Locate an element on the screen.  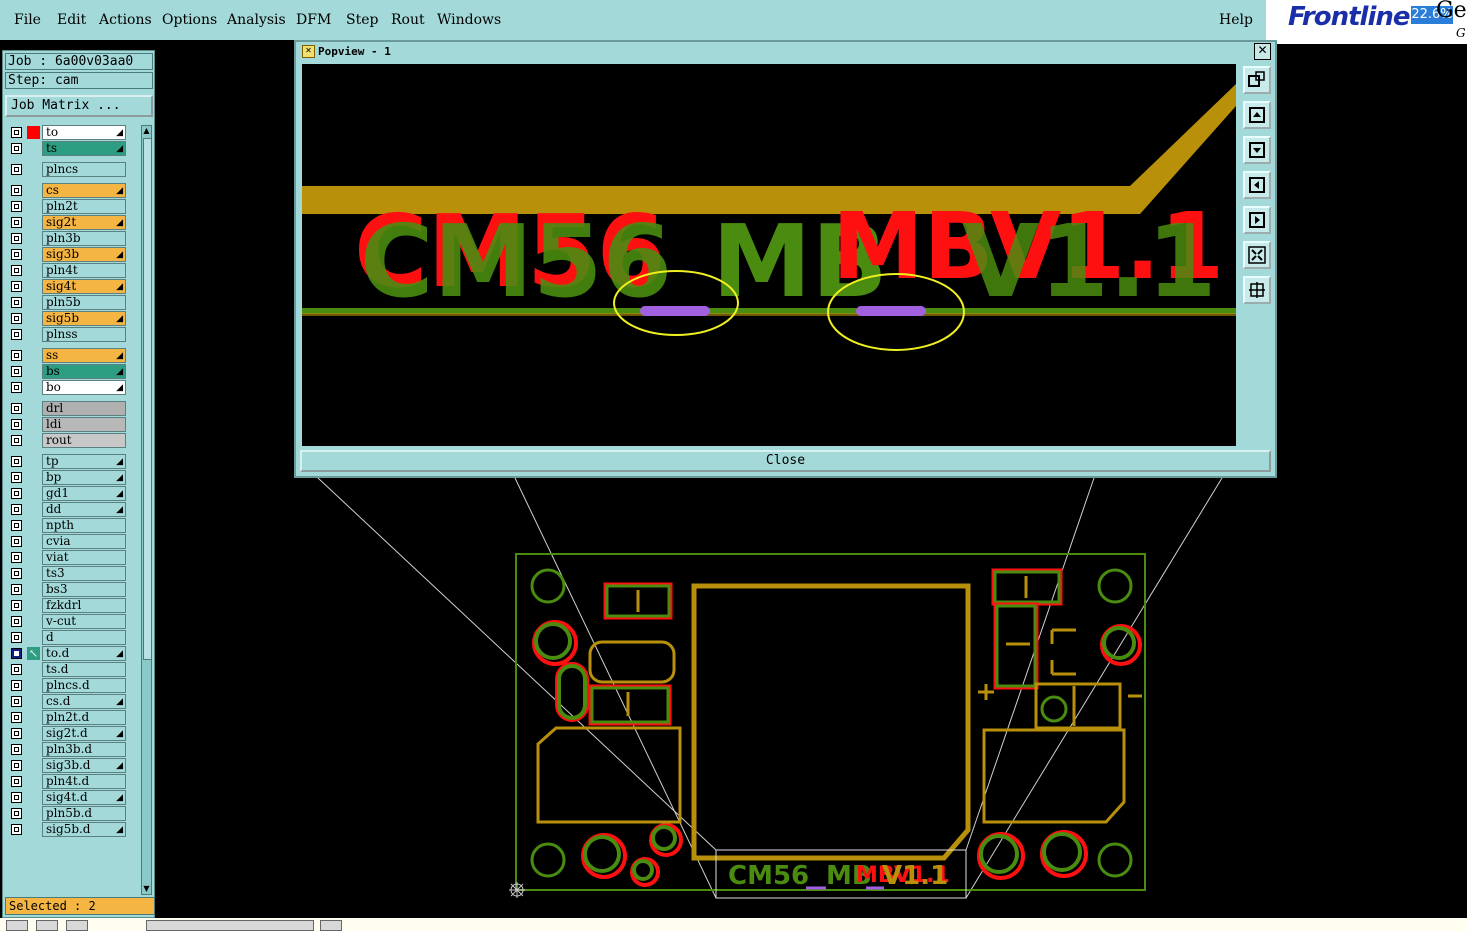
status-field is located at coordinates (230, 925).